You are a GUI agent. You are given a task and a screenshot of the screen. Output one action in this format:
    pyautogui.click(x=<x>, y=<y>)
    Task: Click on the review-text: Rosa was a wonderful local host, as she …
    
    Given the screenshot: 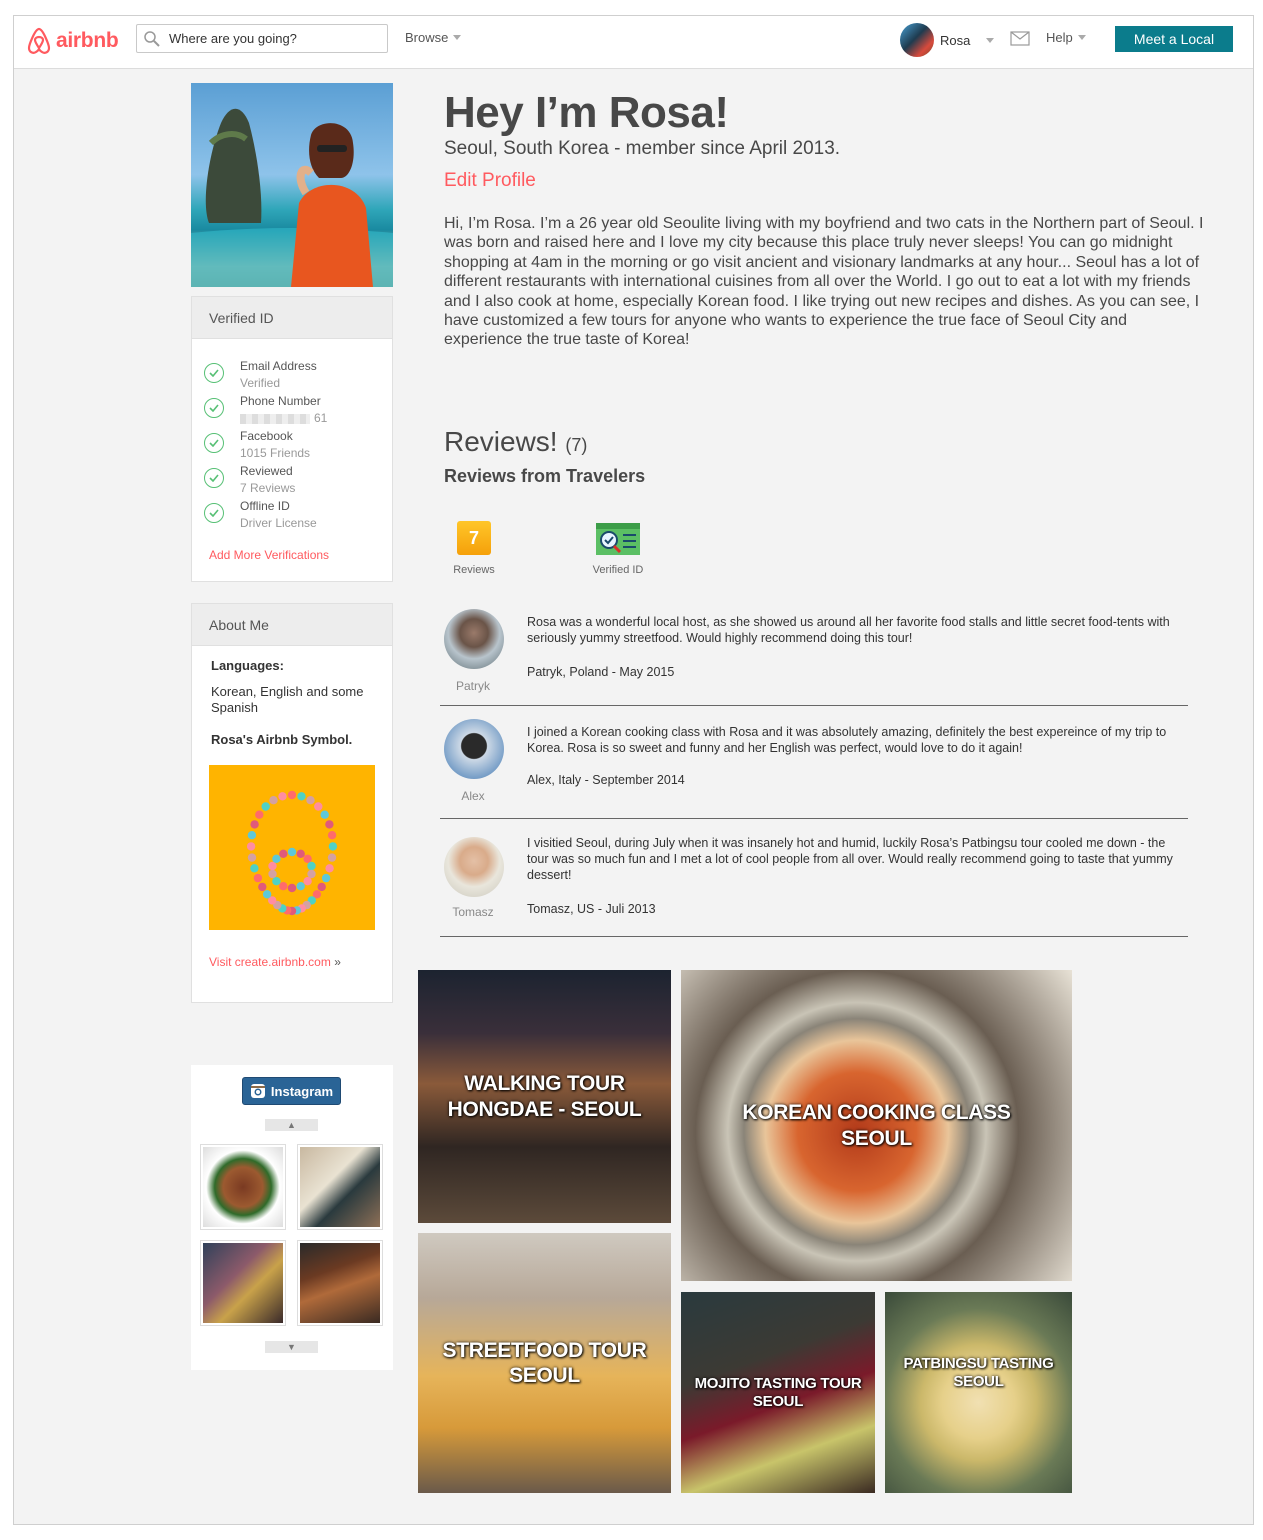 What is the action you would take?
    pyautogui.click(x=848, y=630)
    